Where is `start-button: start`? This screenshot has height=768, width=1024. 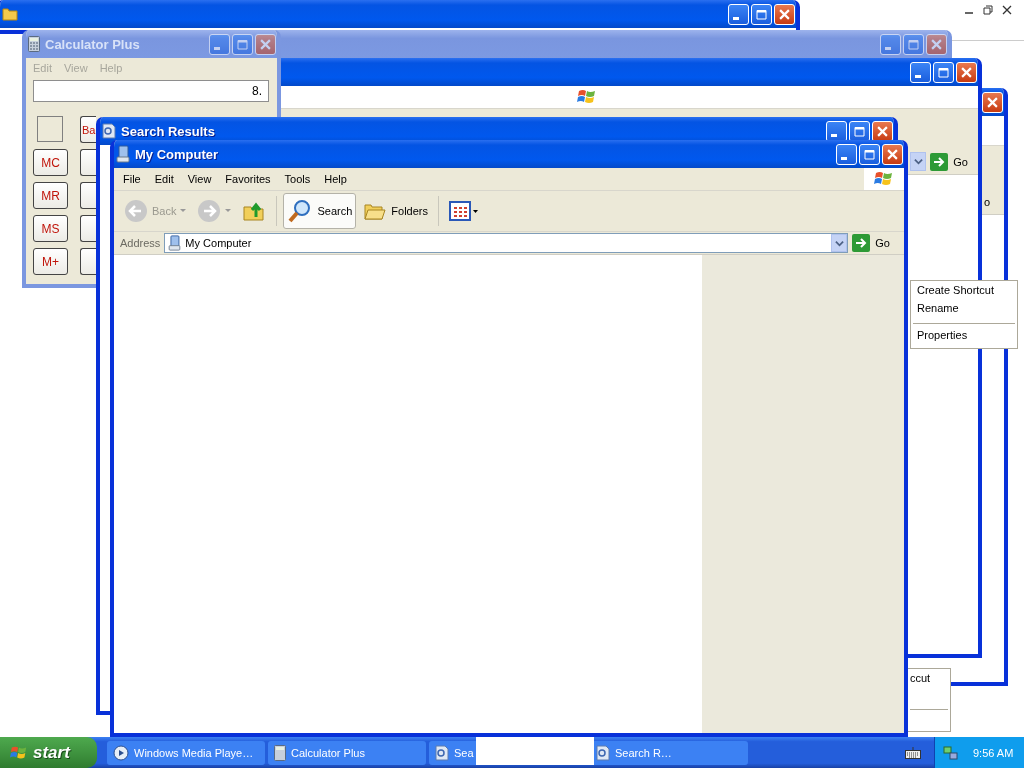 start-button: start is located at coordinates (48, 752).